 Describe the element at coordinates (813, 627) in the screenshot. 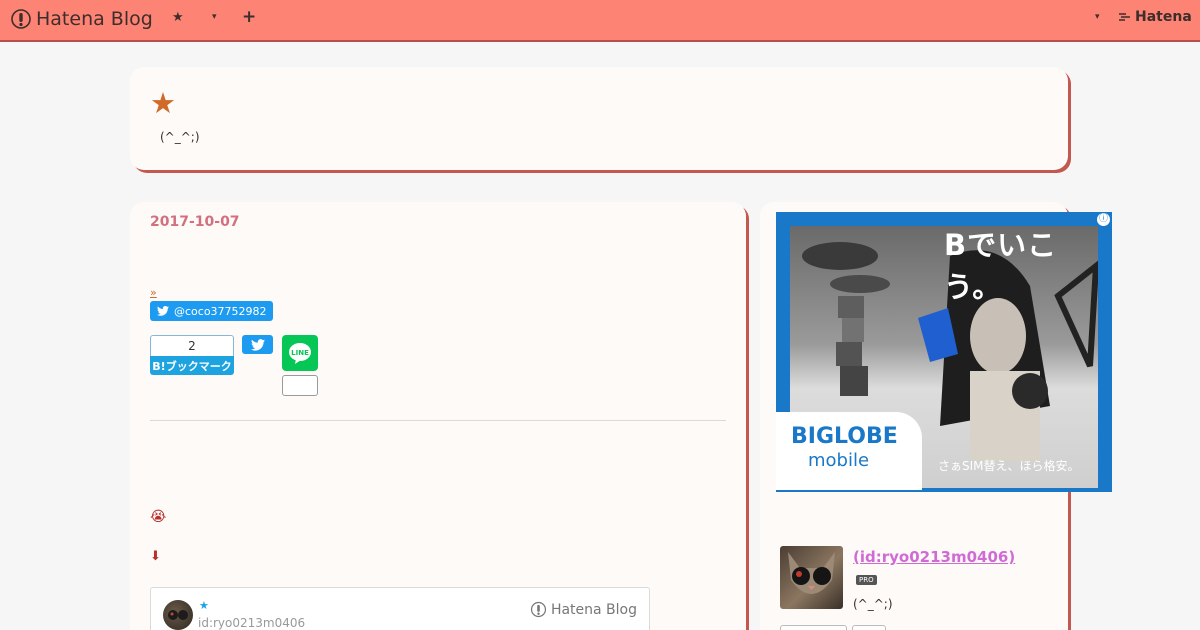

I see `profile-action-button` at that location.